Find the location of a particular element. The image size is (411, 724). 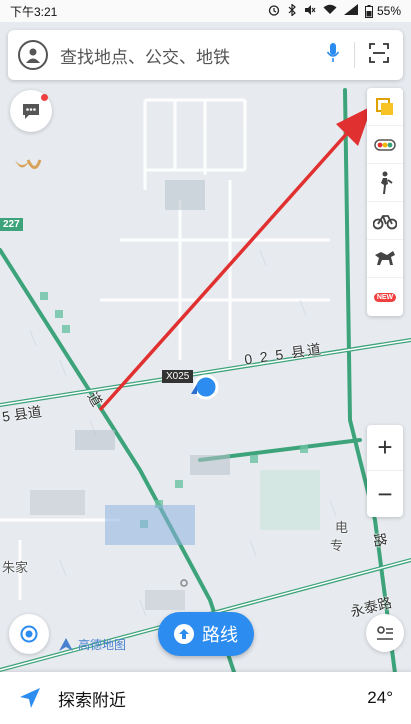

chat-bubble-icon is located at coordinates (31, 111).